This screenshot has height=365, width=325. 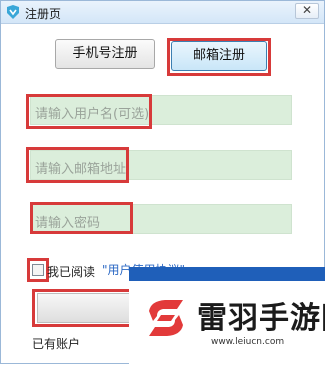 What do you see at coordinates (161, 110) in the screenshot?
I see `username-field: 请输入用户名(可选)` at bounding box center [161, 110].